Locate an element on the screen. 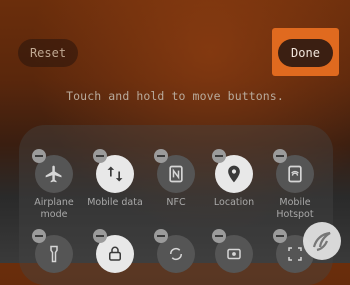 The height and width of the screenshot is (285, 350). tile-nfc: NFC is located at coordinates (176, 179).